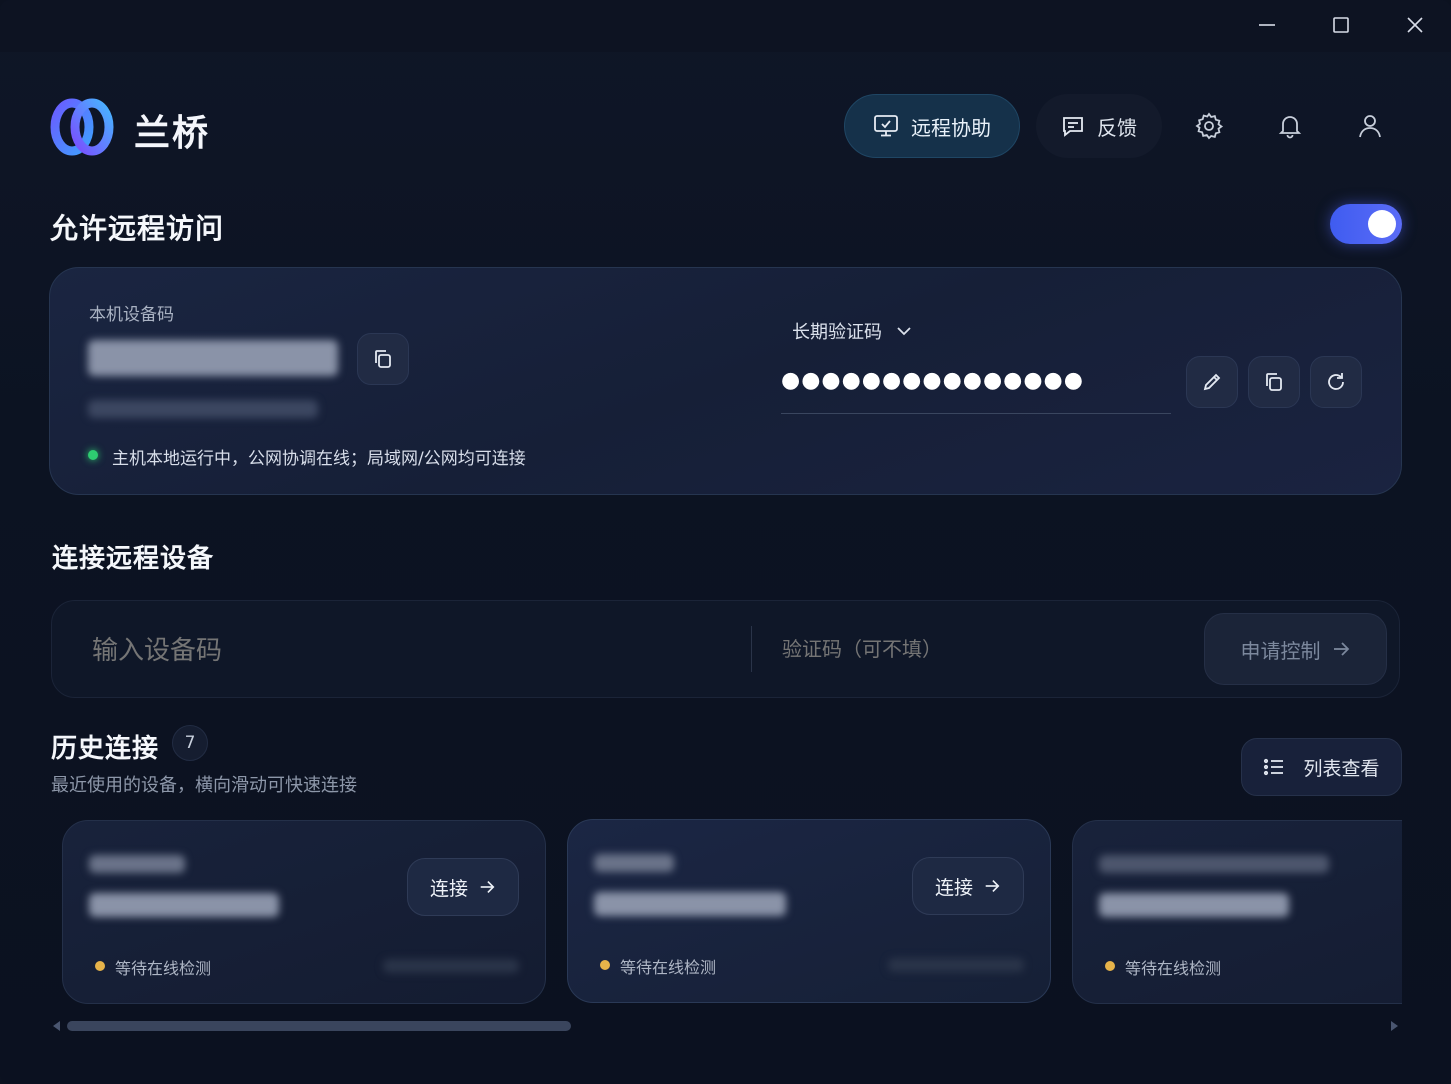  I want to click on app-logo, so click(82, 127).